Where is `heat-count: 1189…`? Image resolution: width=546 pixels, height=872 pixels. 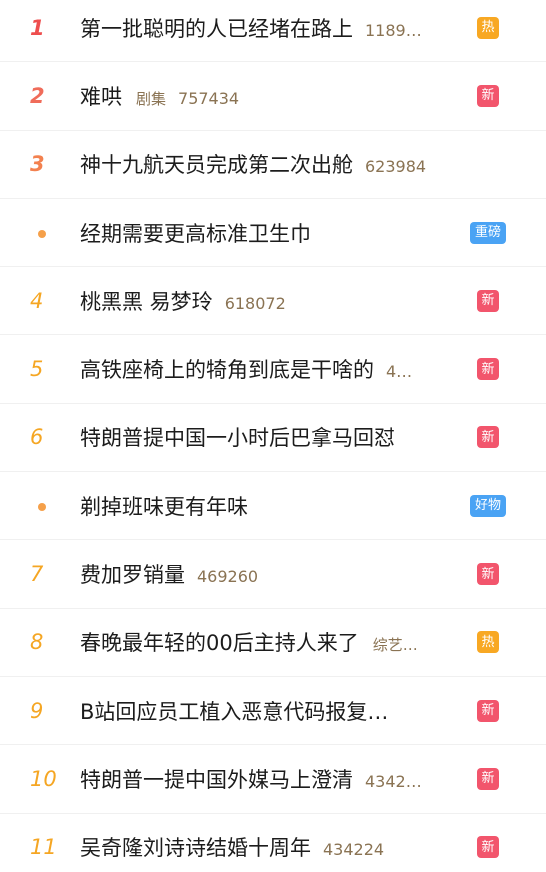 heat-count: 1189… is located at coordinates (393, 30).